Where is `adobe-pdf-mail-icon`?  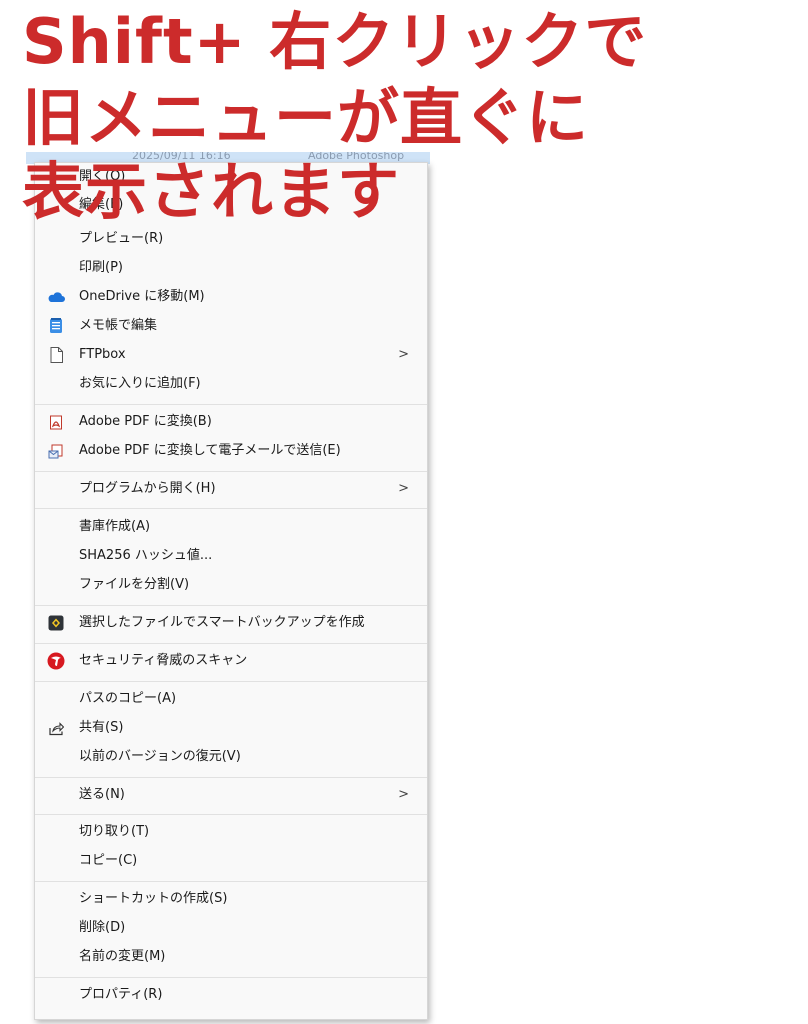
adobe-pdf-mail-icon is located at coordinates (56, 451).